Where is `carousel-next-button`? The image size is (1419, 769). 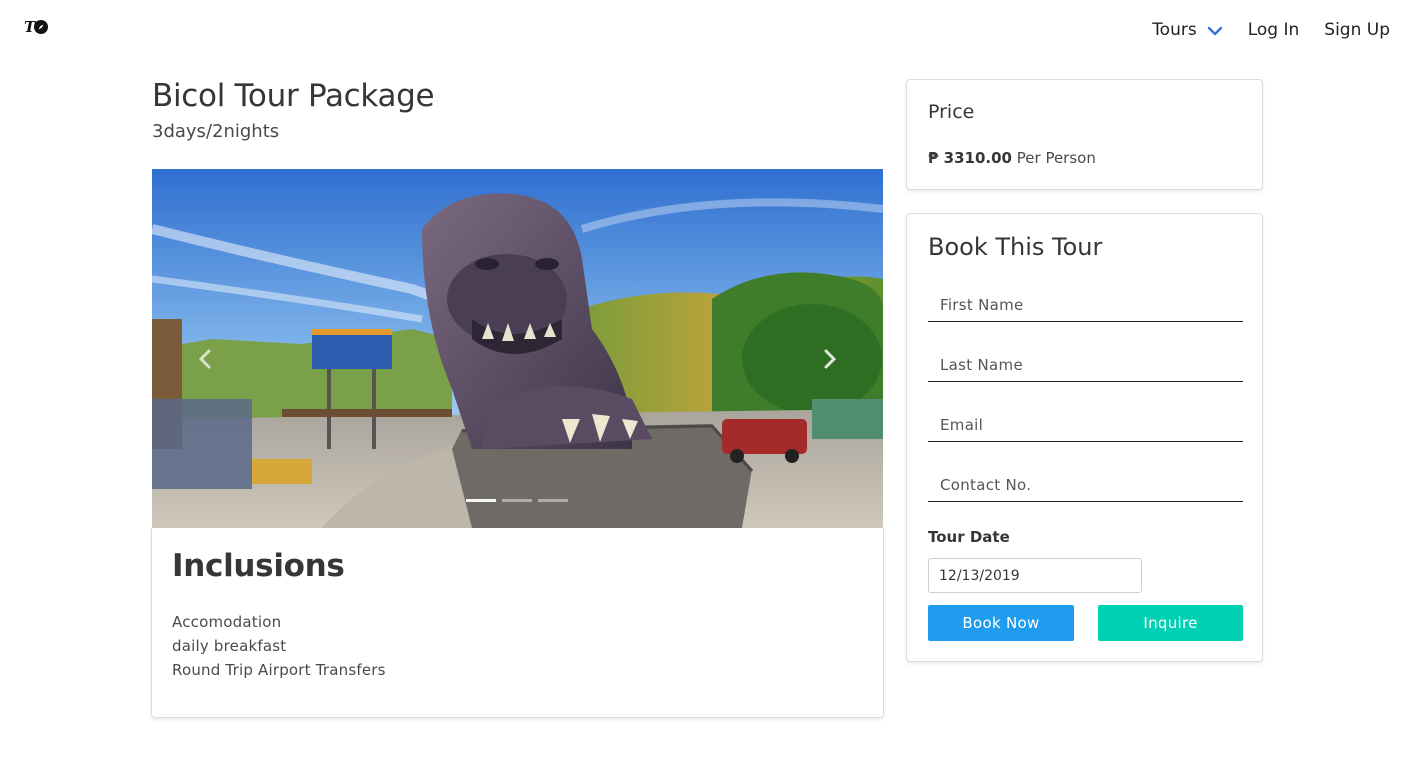
carousel-next-button is located at coordinates (830, 359).